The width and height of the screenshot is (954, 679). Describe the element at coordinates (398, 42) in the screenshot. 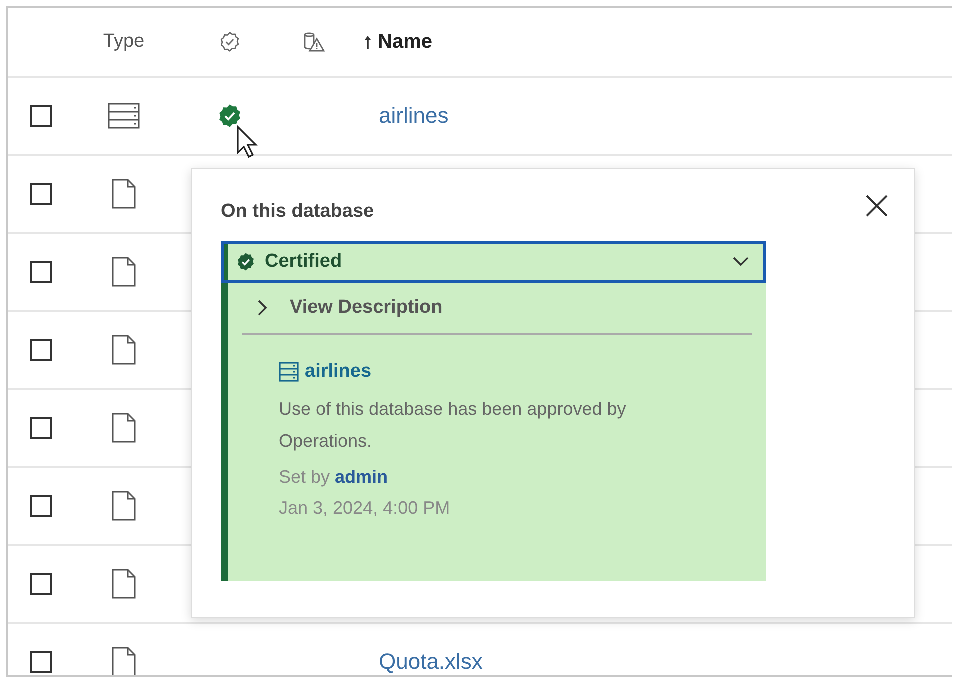

I see `sort-column-header: Name` at that location.